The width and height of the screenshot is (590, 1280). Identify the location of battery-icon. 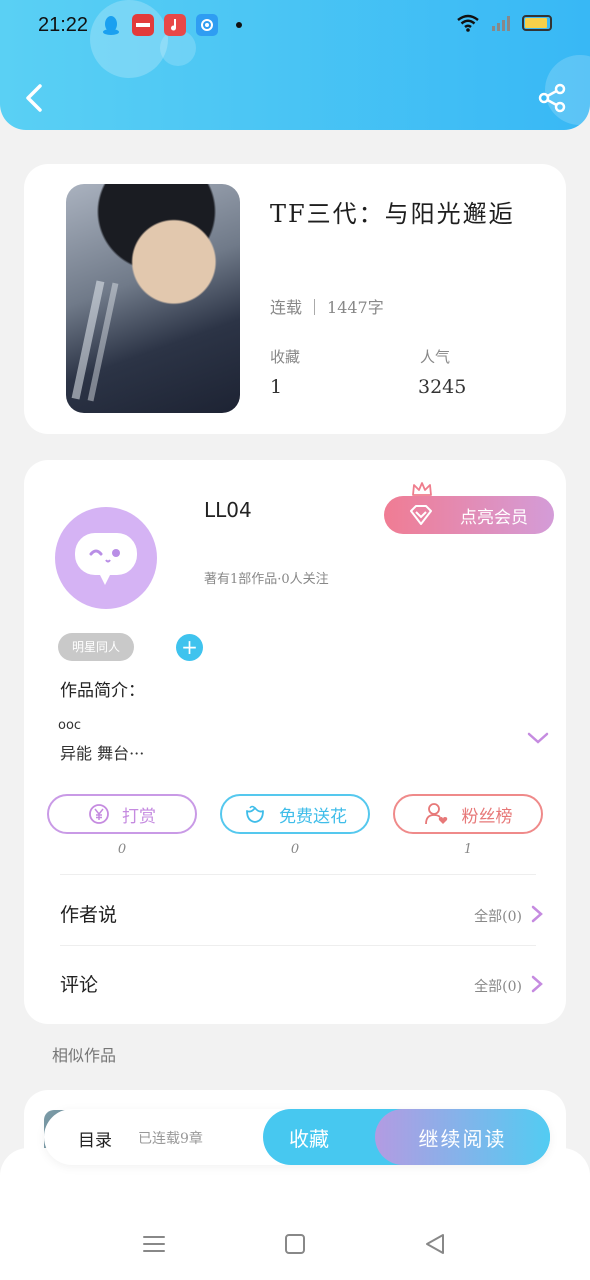
(537, 23).